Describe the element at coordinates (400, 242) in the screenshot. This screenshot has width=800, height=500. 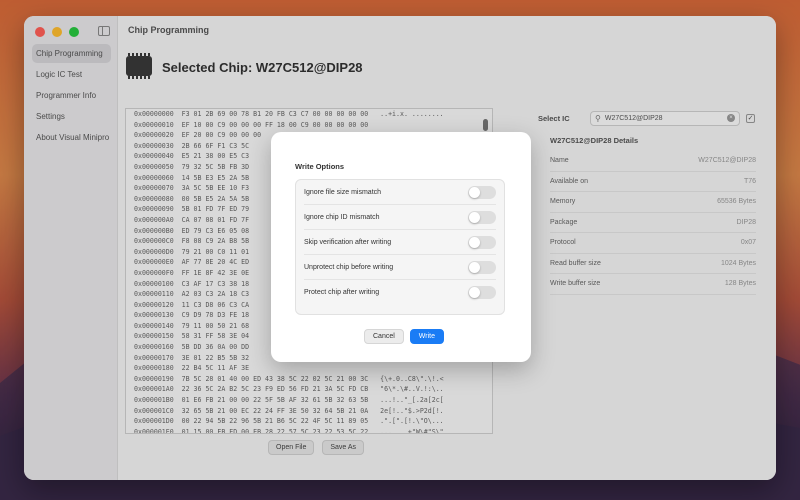
I see `write-option-row: Skip verification after writing` at that location.